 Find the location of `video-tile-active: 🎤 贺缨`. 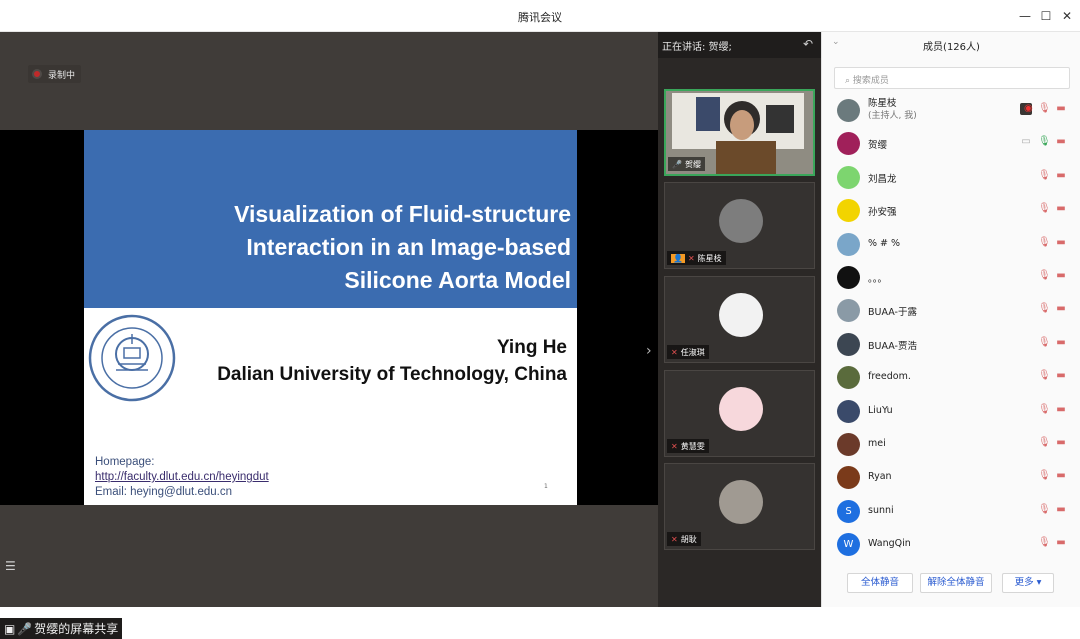

video-tile-active: 🎤 贺缨 is located at coordinates (739, 132).